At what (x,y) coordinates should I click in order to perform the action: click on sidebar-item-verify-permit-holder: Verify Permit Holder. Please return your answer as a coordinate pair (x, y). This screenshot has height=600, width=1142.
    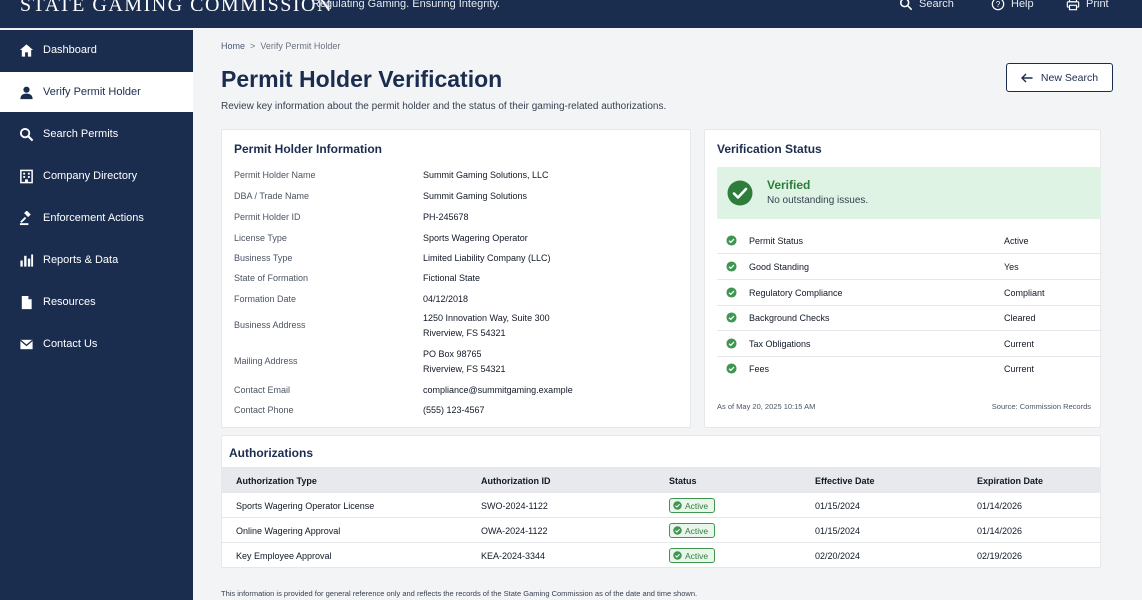
    Looking at the image, I should click on (96, 92).